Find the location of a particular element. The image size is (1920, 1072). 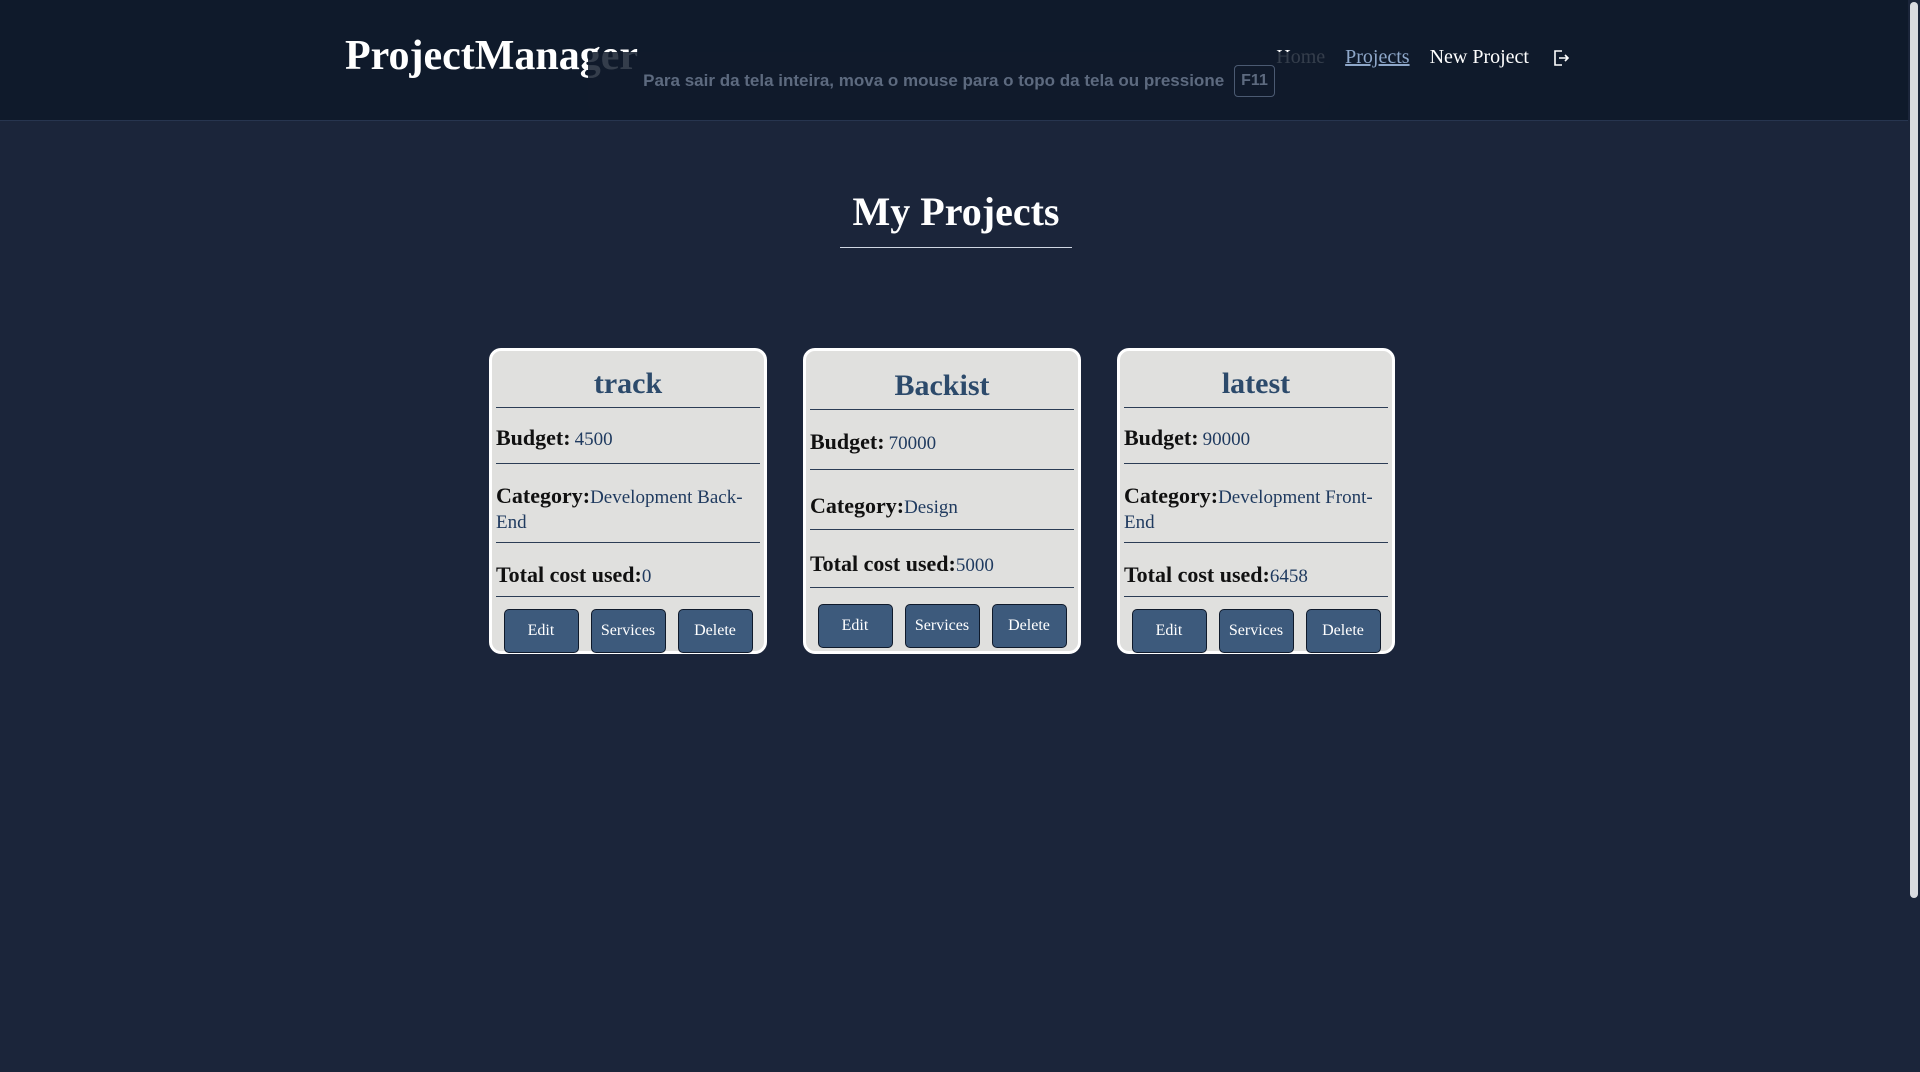

project-name: latest is located at coordinates (1256, 379).